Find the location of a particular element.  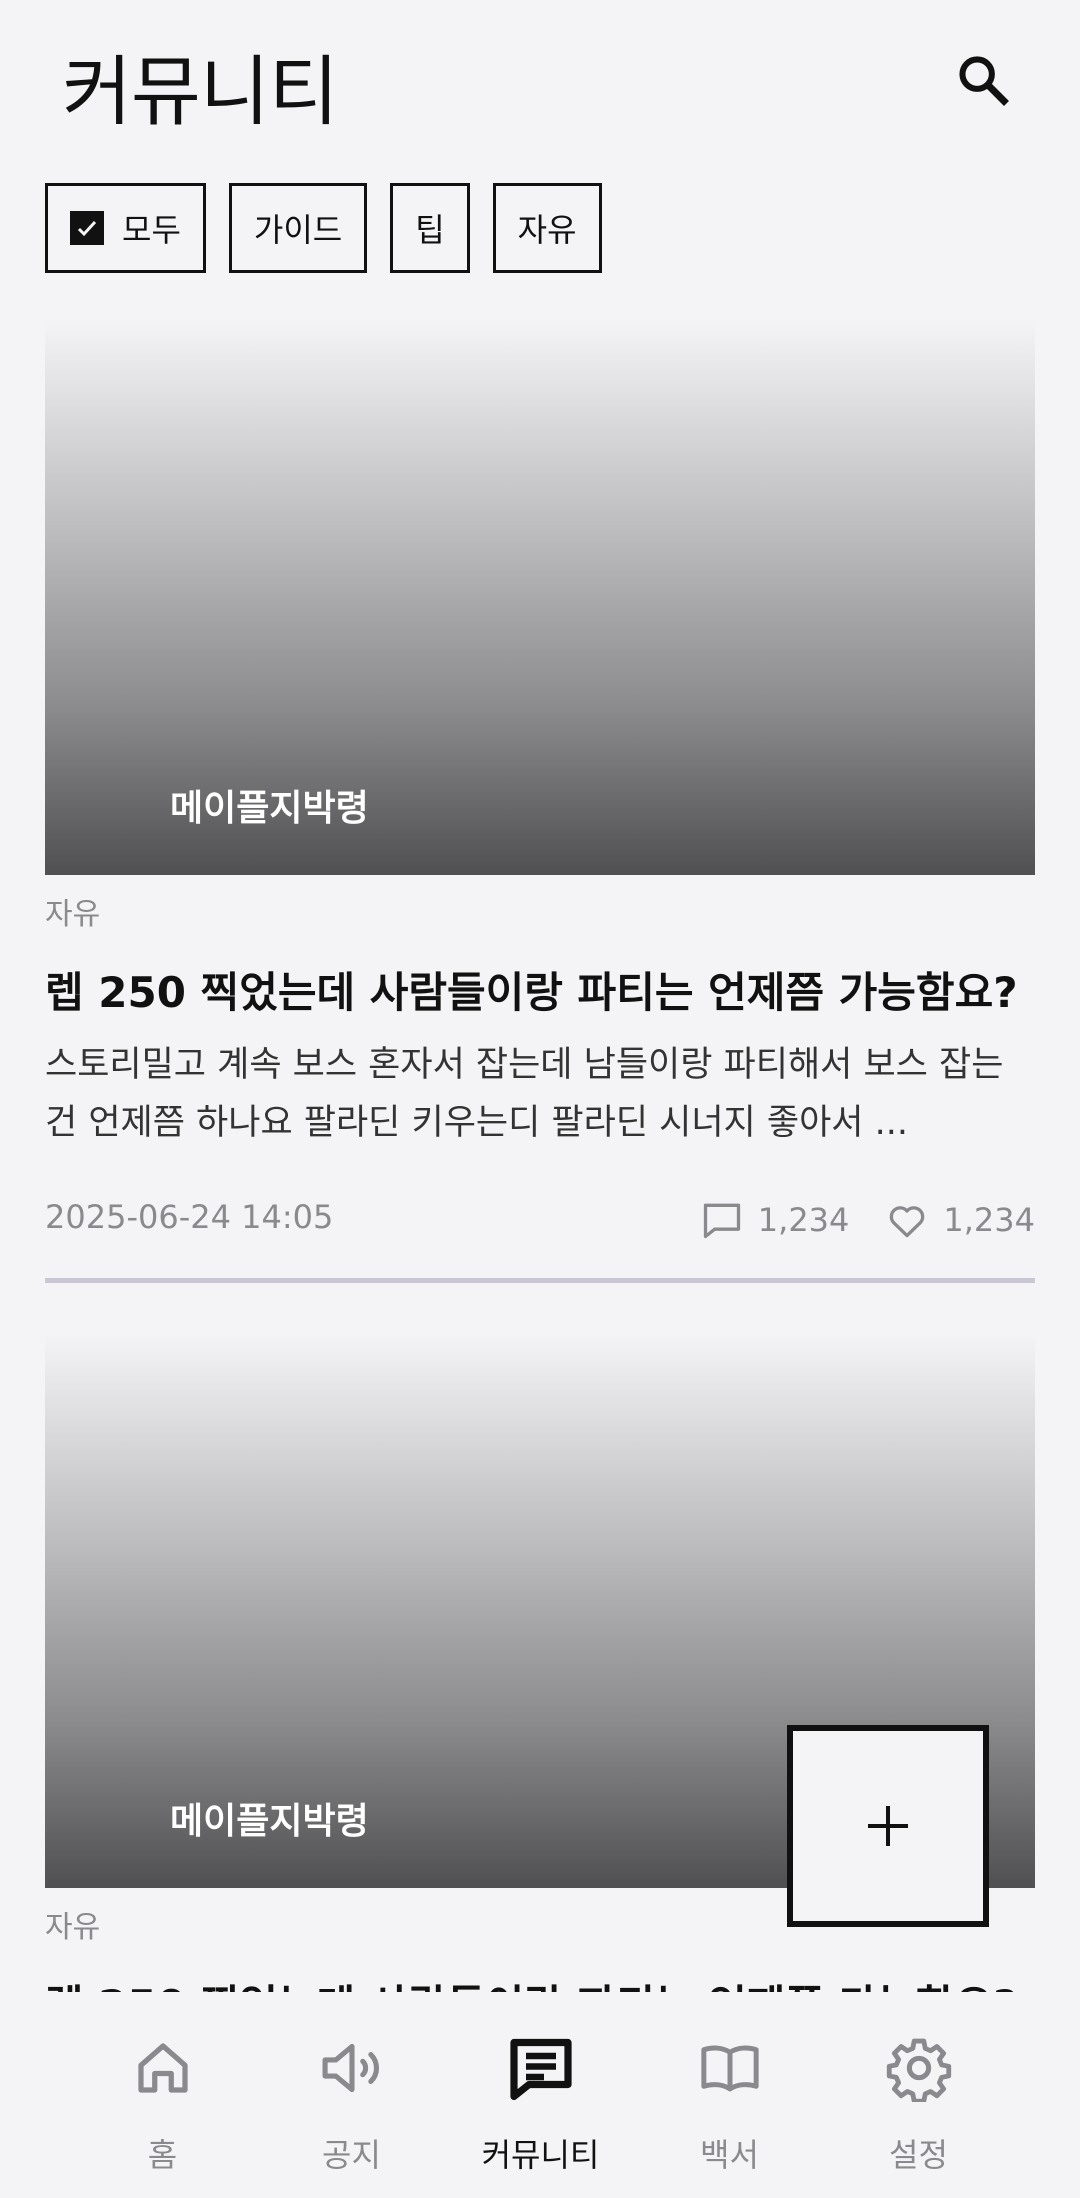

nav-item-settings: 설정 is located at coordinates (918, 2084).